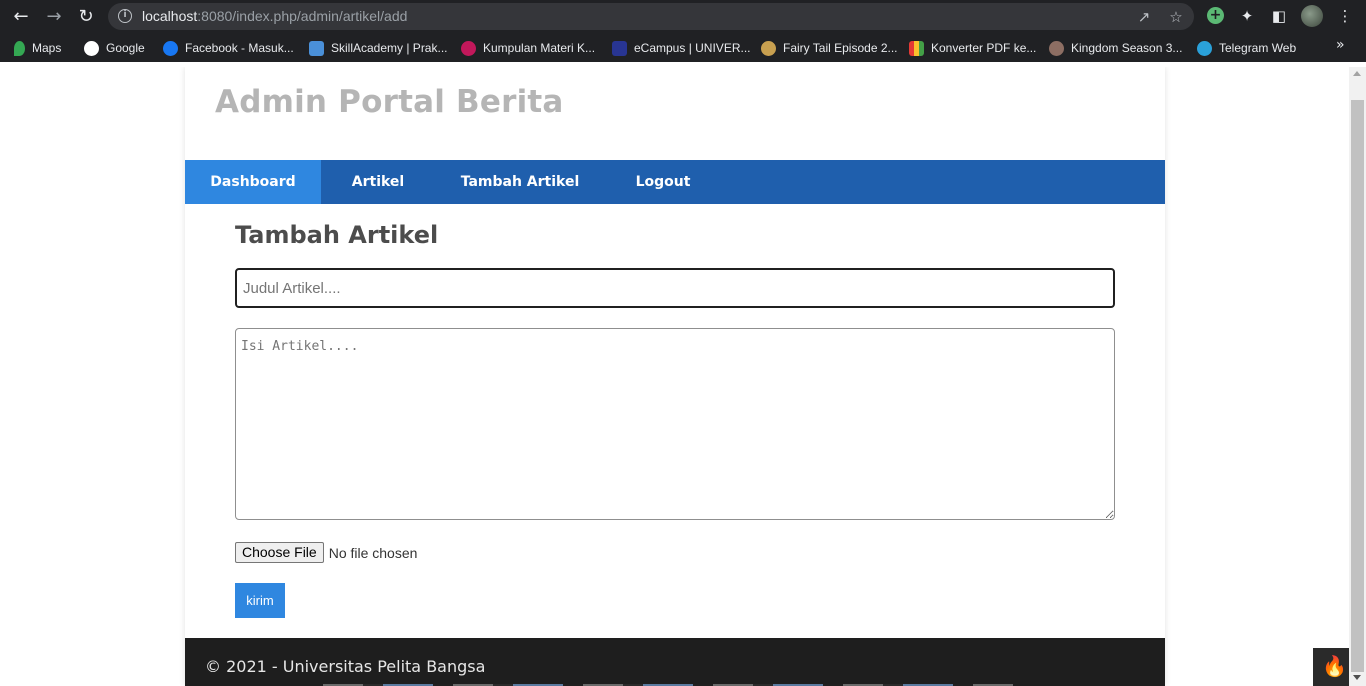 This screenshot has width=1366, height=686. Describe the element at coordinates (1204, 48) in the screenshot. I see `telegram-icon` at that location.